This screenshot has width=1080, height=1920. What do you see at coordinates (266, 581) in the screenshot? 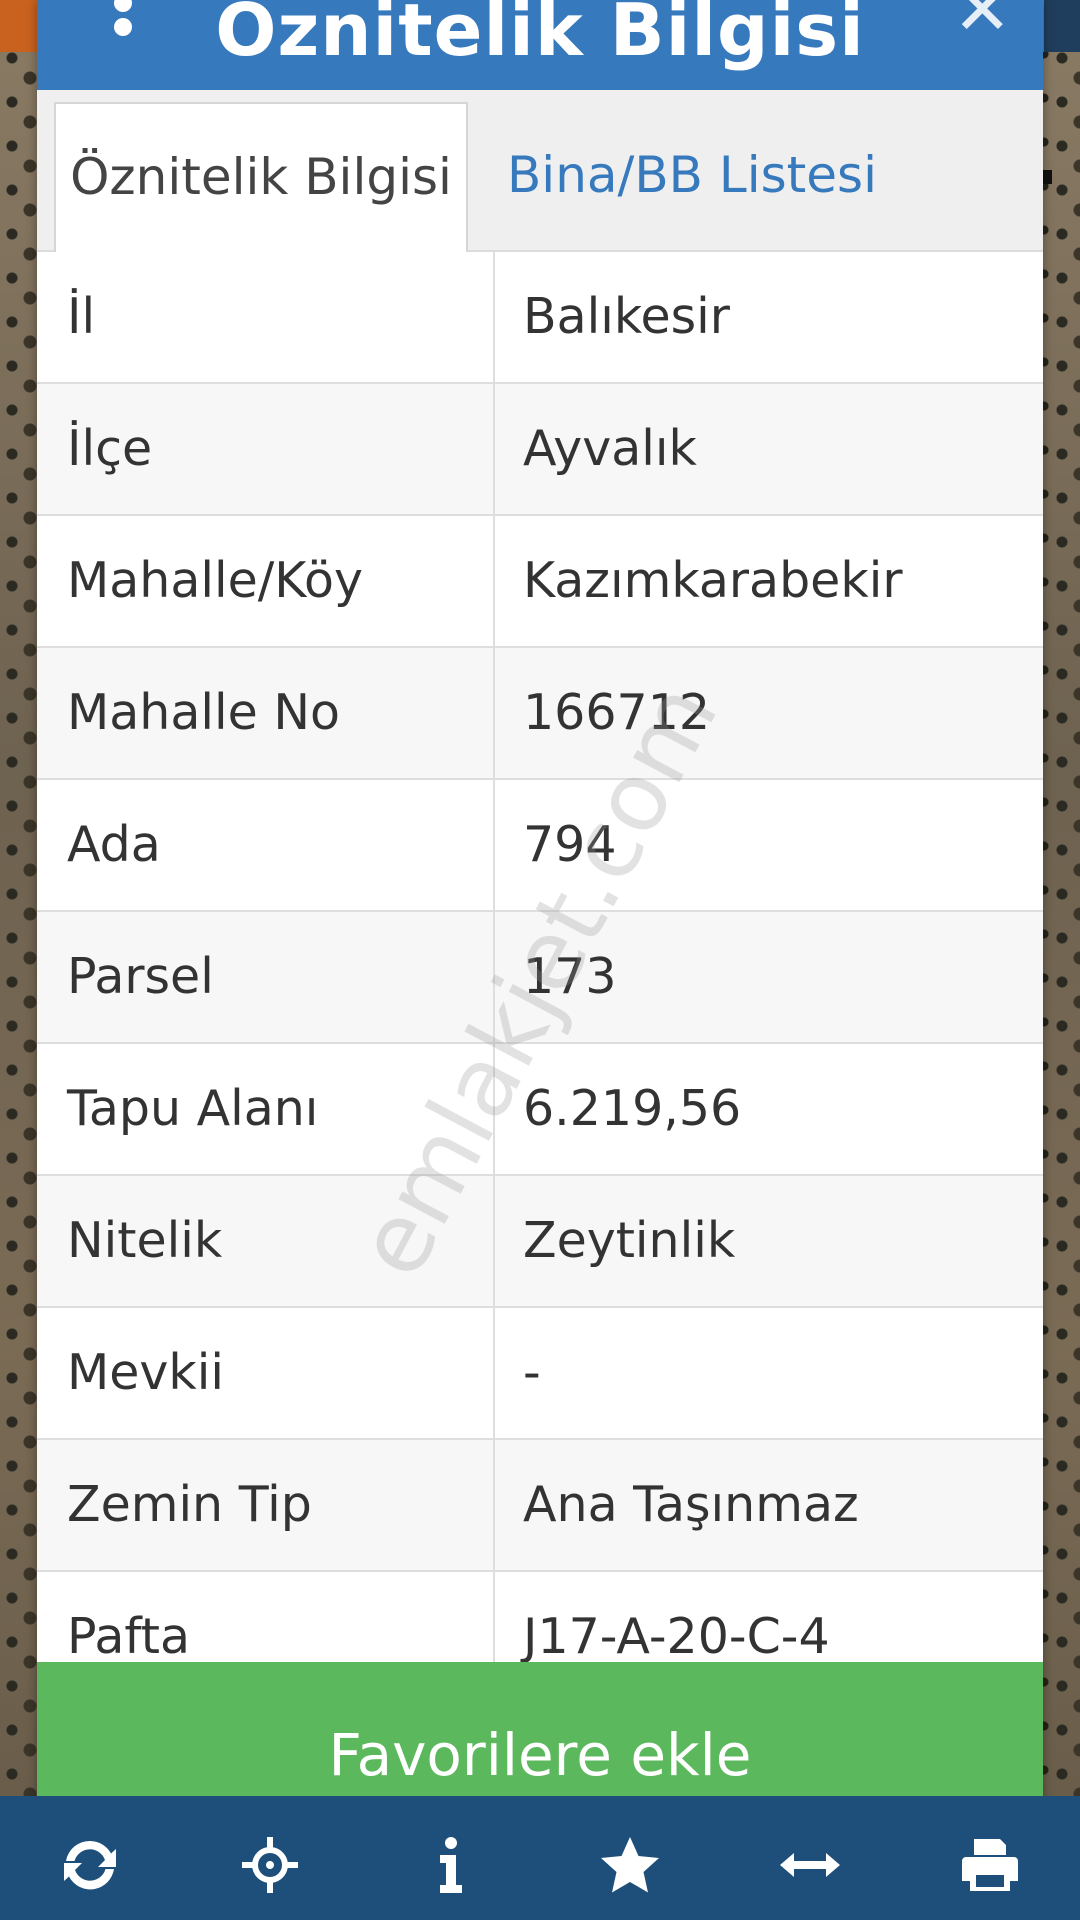
I see `row-label: Mahalle/Köy` at bounding box center [266, 581].